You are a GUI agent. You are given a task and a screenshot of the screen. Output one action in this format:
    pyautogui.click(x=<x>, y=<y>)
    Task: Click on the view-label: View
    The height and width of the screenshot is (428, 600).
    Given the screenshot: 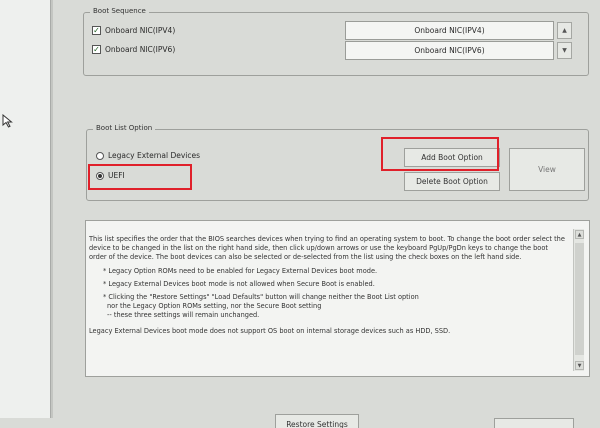 What is the action you would take?
    pyautogui.click(x=547, y=169)
    